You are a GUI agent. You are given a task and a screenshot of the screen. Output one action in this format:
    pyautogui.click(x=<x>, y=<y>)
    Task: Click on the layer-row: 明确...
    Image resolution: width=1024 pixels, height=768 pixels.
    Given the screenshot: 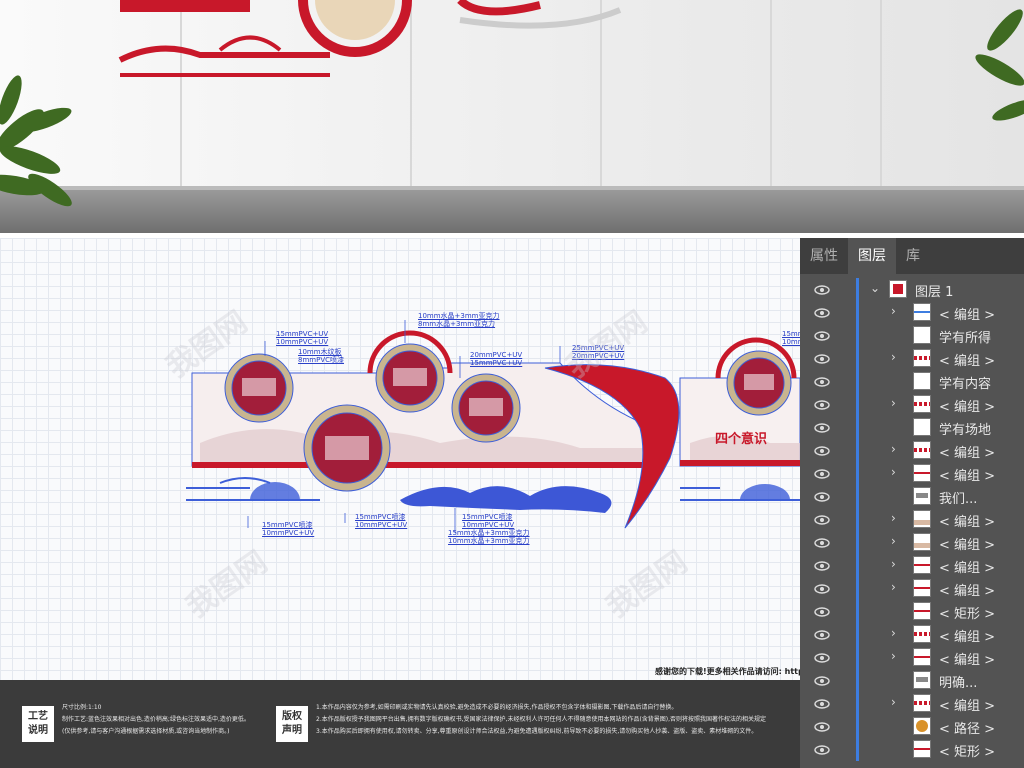 What is the action you would take?
    pyautogui.click(x=912, y=680)
    